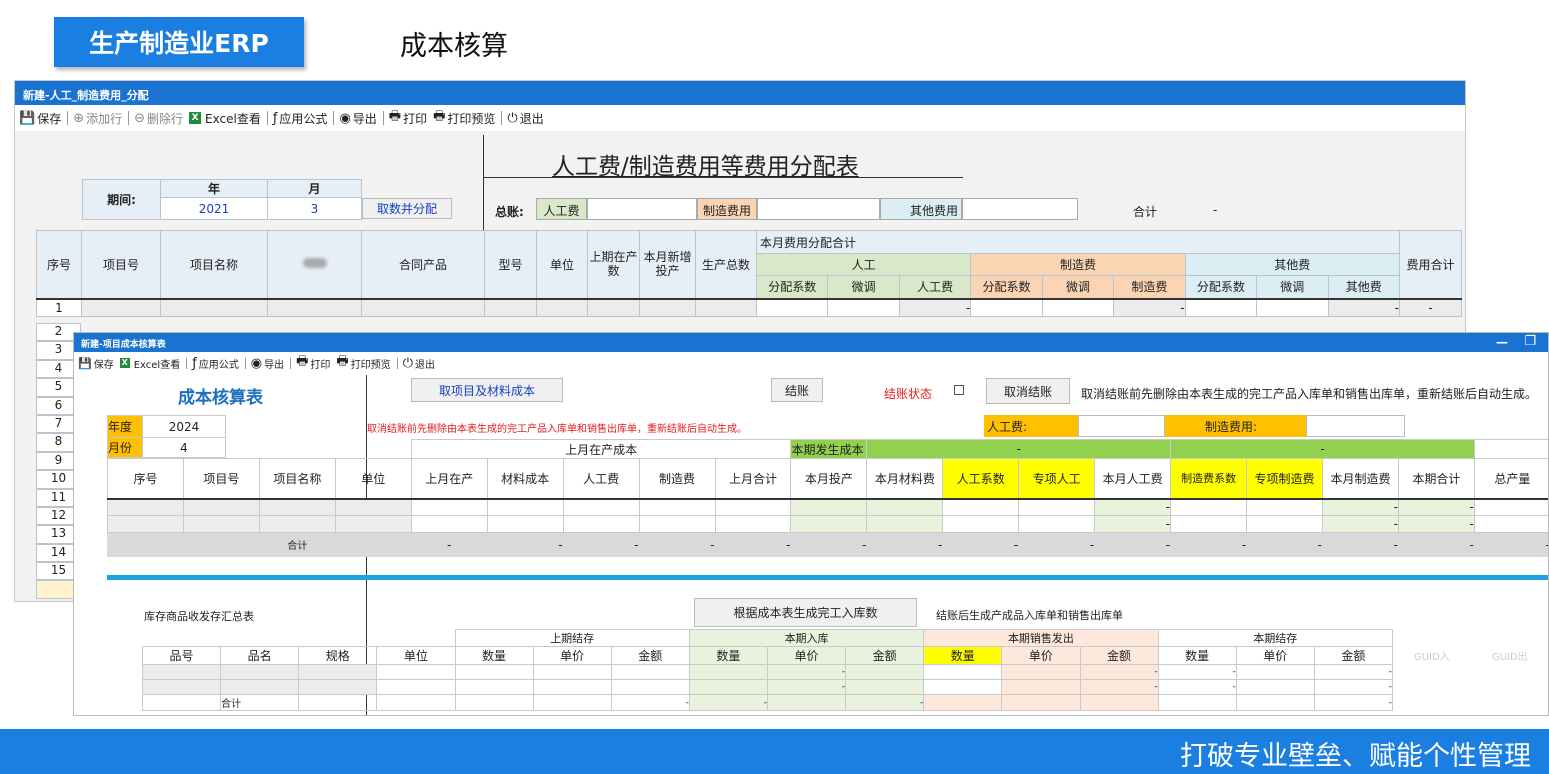 This screenshot has height=774, width=1549. Describe the element at coordinates (1530, 341) in the screenshot. I see `restore-icon: ❐` at that location.